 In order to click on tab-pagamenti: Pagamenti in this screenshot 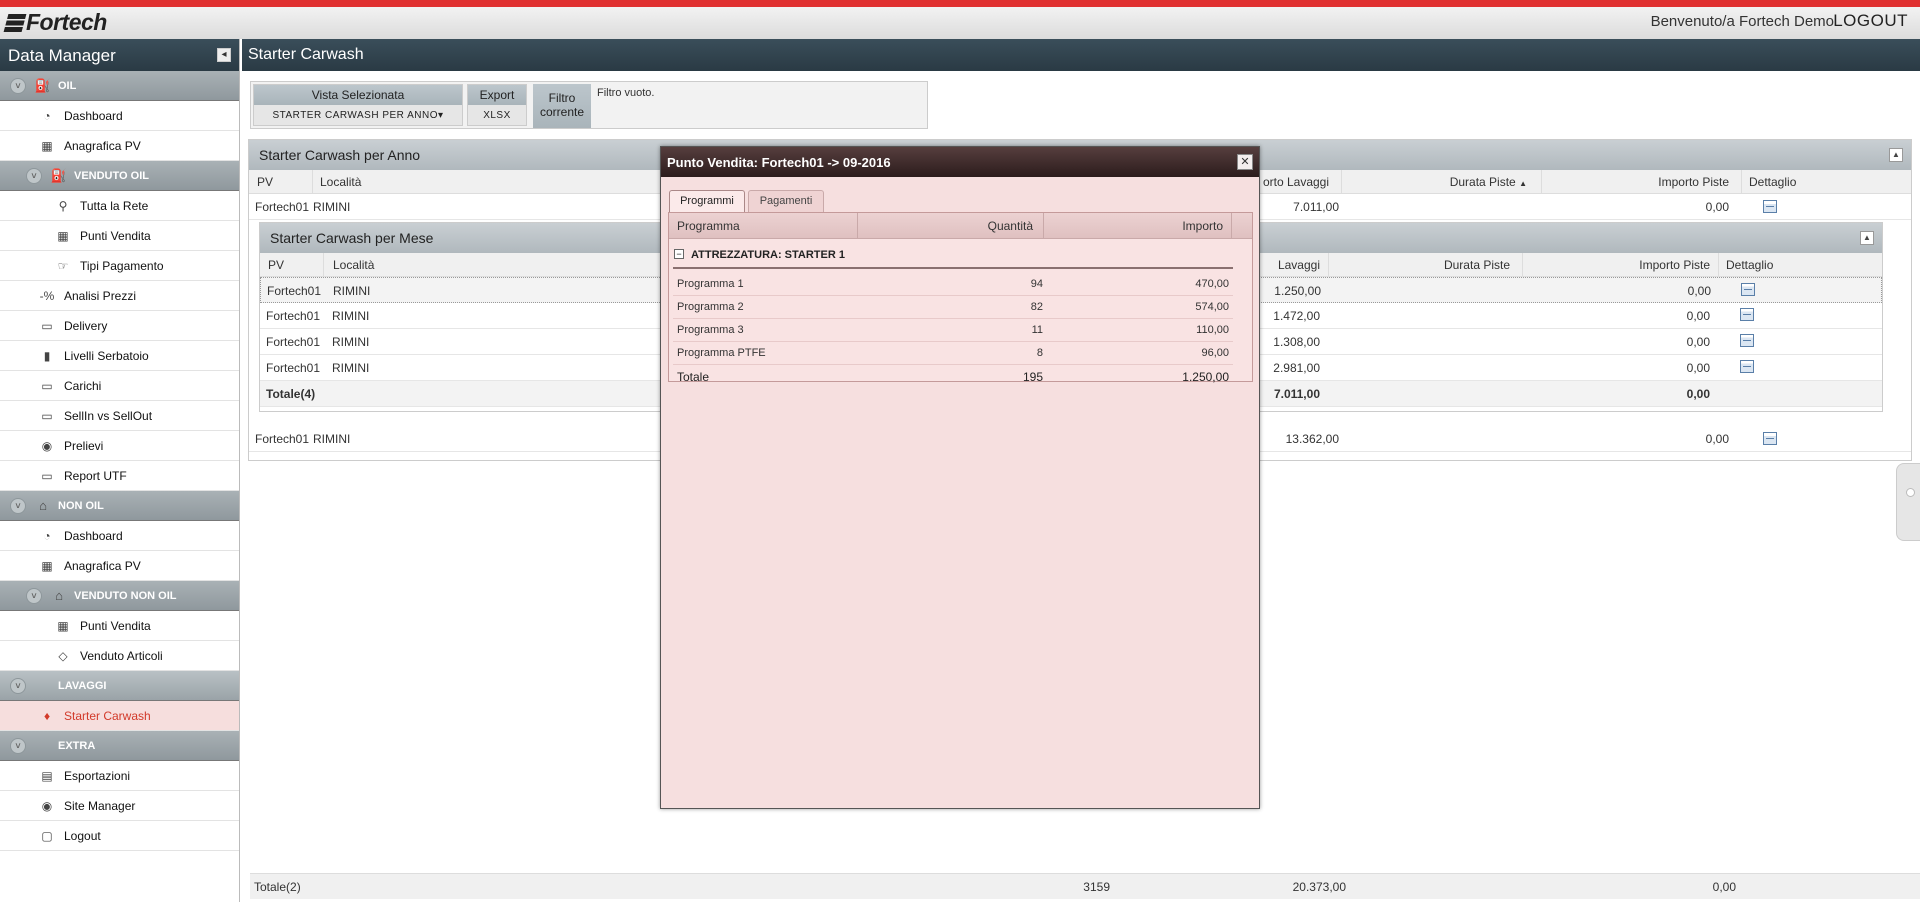, I will do `click(786, 201)`.